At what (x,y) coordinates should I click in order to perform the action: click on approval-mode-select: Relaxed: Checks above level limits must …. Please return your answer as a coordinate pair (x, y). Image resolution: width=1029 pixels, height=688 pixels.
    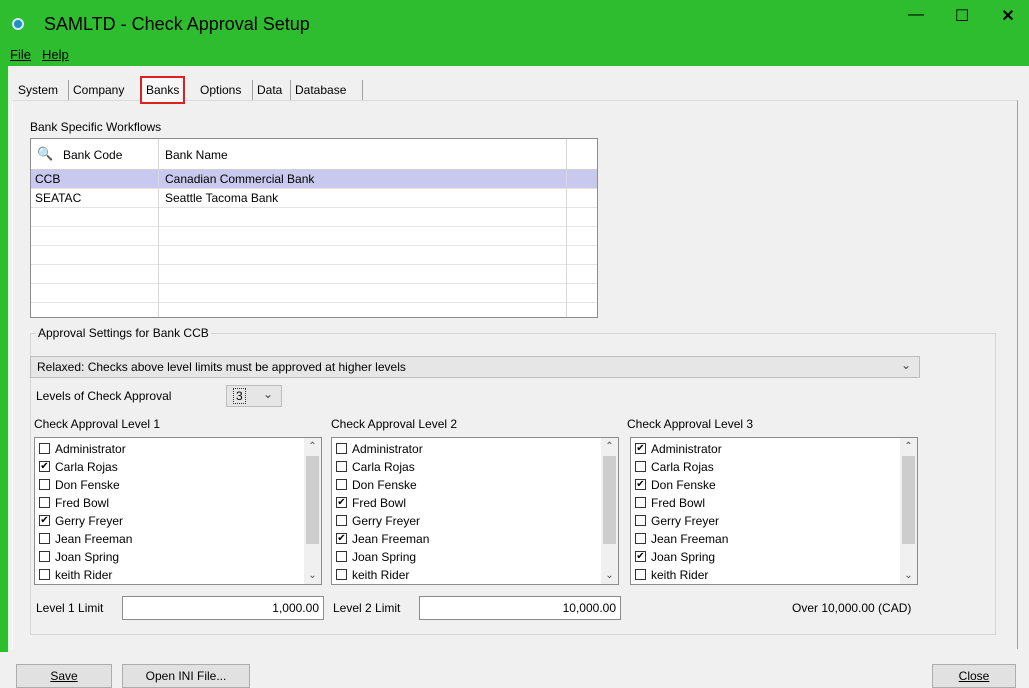
    Looking at the image, I should click on (475, 367).